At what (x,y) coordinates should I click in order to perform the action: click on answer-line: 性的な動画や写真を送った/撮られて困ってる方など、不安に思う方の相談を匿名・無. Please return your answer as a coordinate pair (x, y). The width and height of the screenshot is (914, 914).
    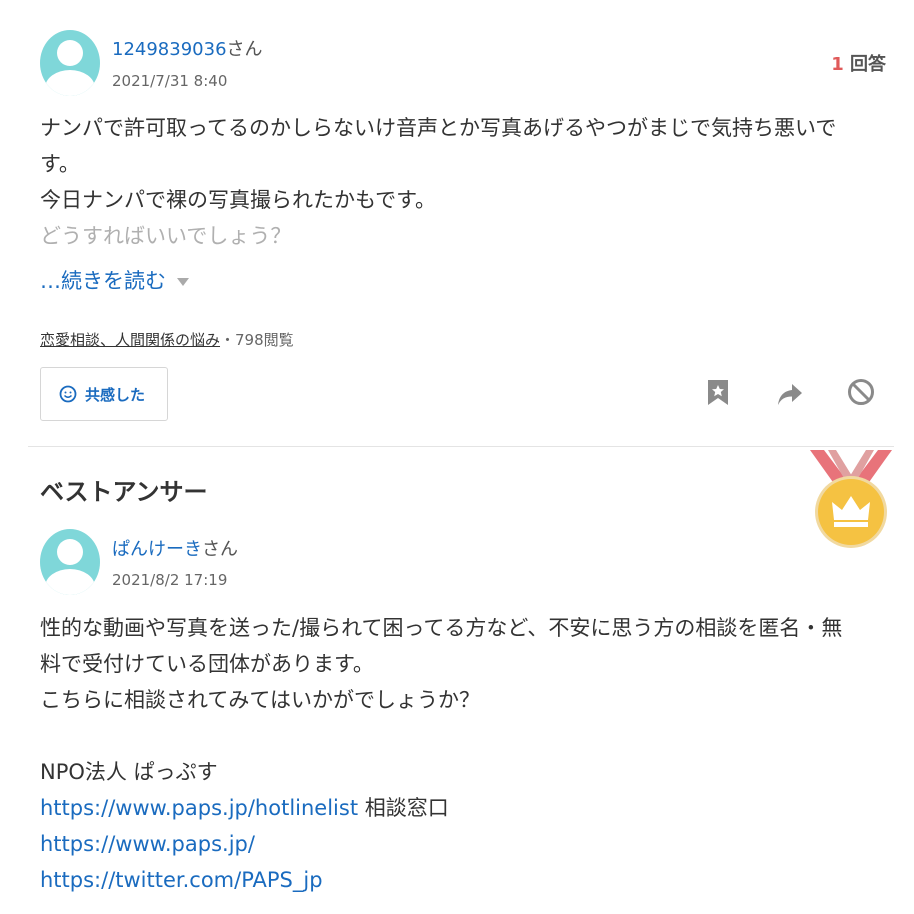
    Looking at the image, I should click on (441, 628).